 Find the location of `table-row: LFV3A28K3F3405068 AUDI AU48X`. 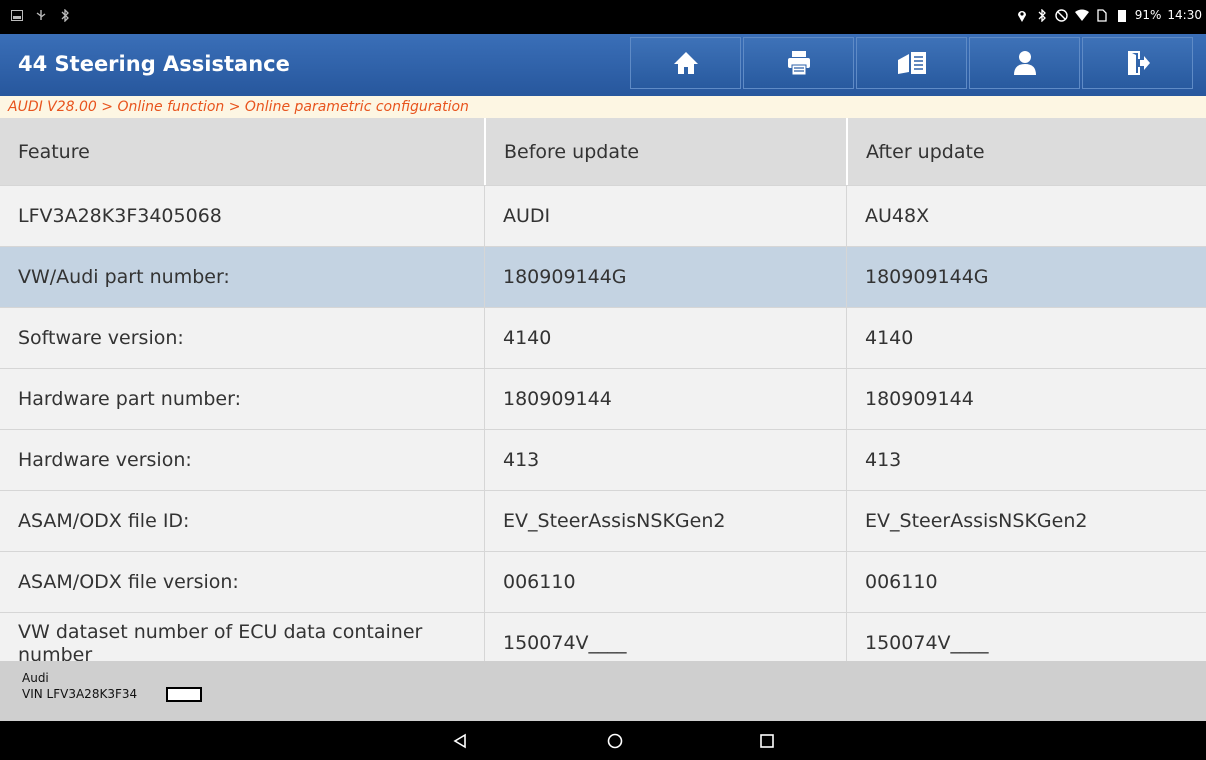

table-row: LFV3A28K3F3405068 AUDI AU48X is located at coordinates (603, 216).